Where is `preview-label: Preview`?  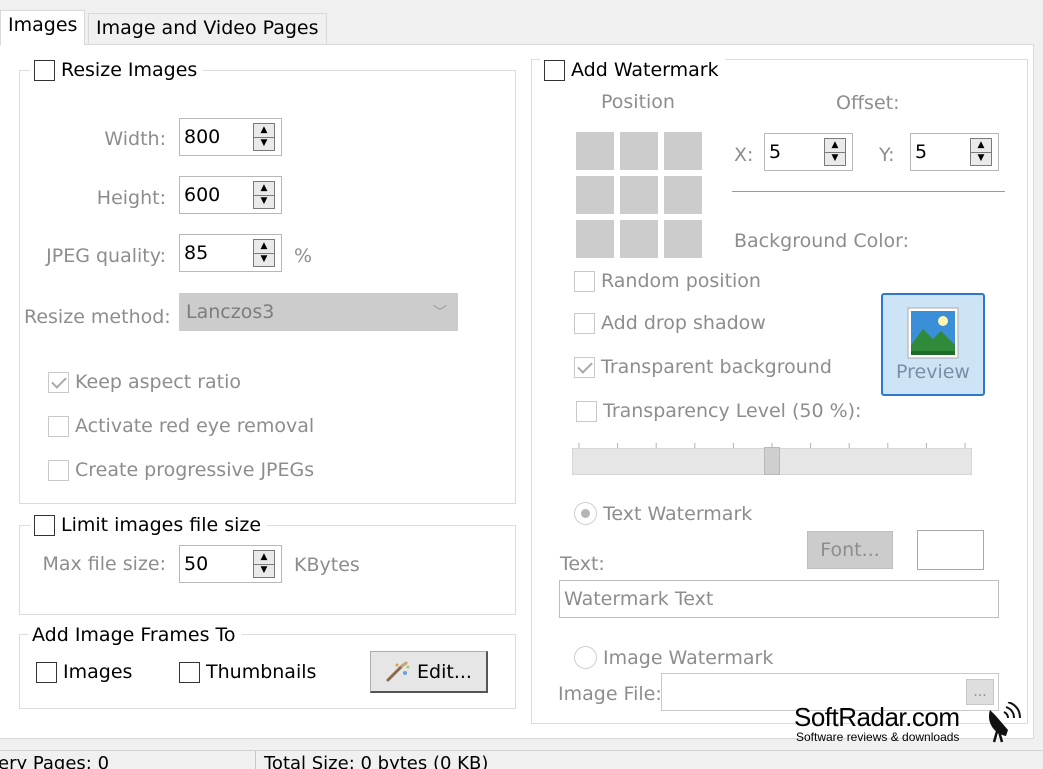 preview-label: Preview is located at coordinates (933, 371).